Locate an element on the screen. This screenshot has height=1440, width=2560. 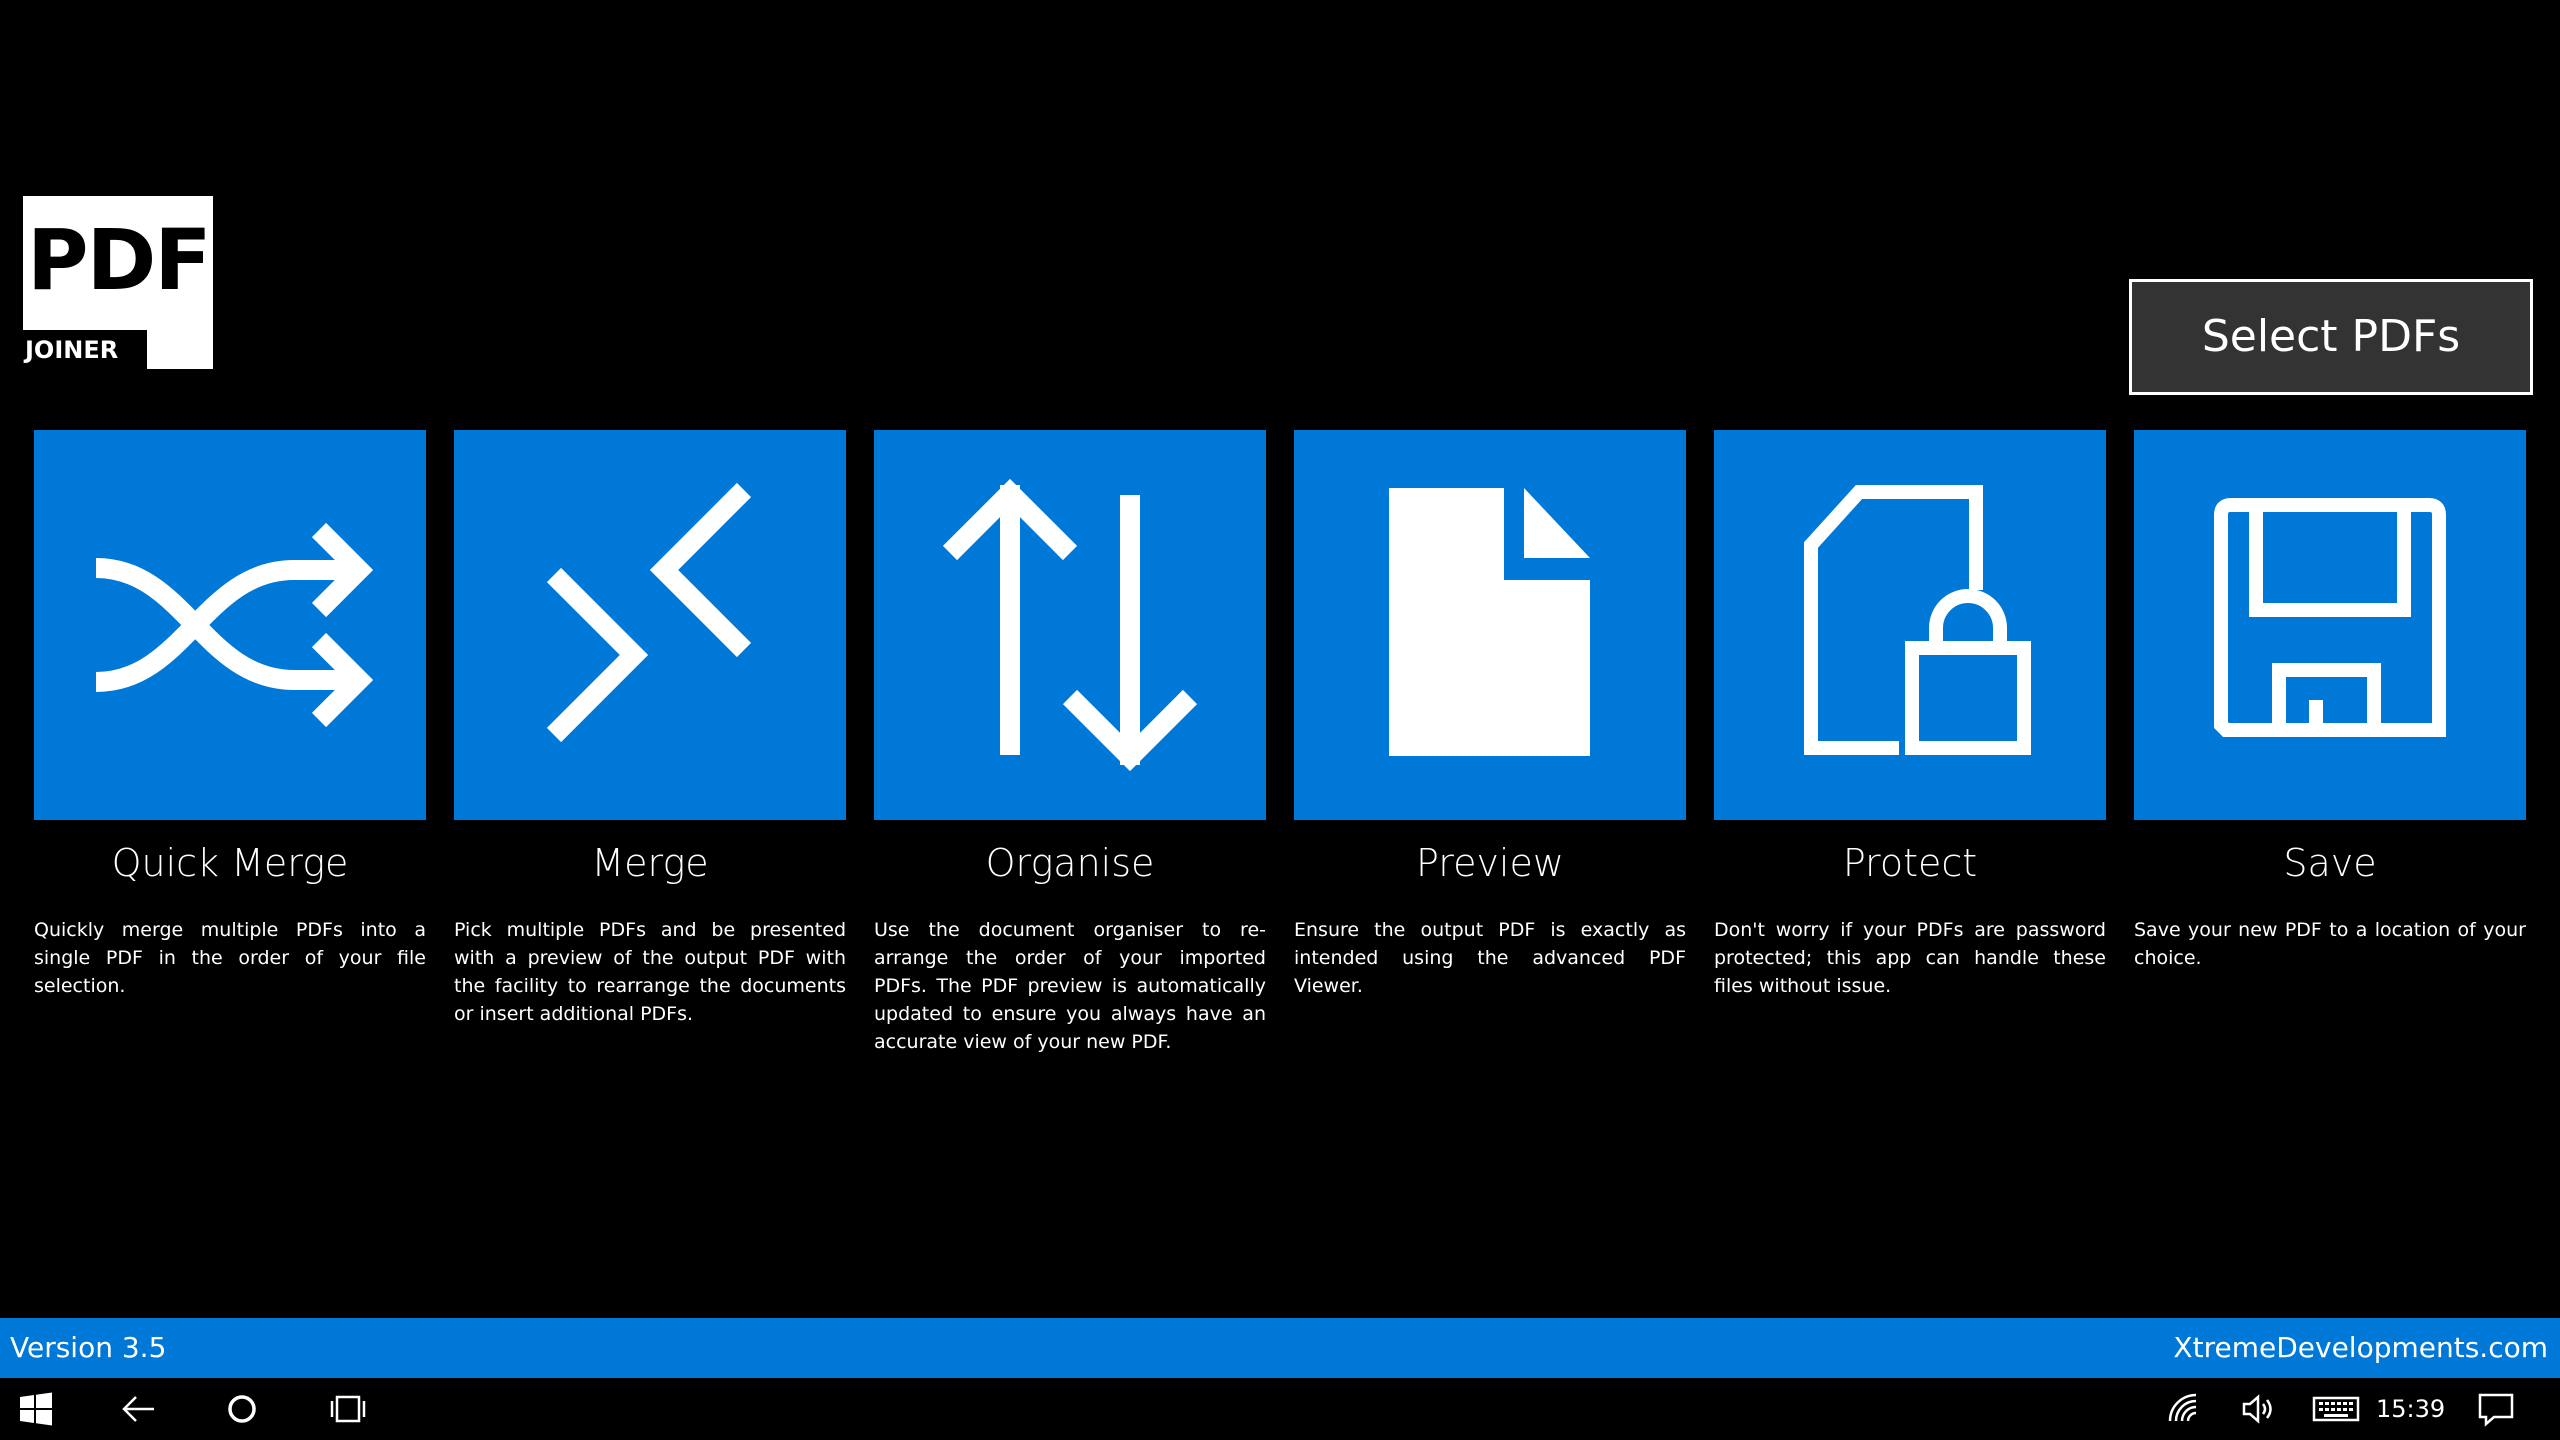
feature-title: Quick Merge is located at coordinates (230, 863).